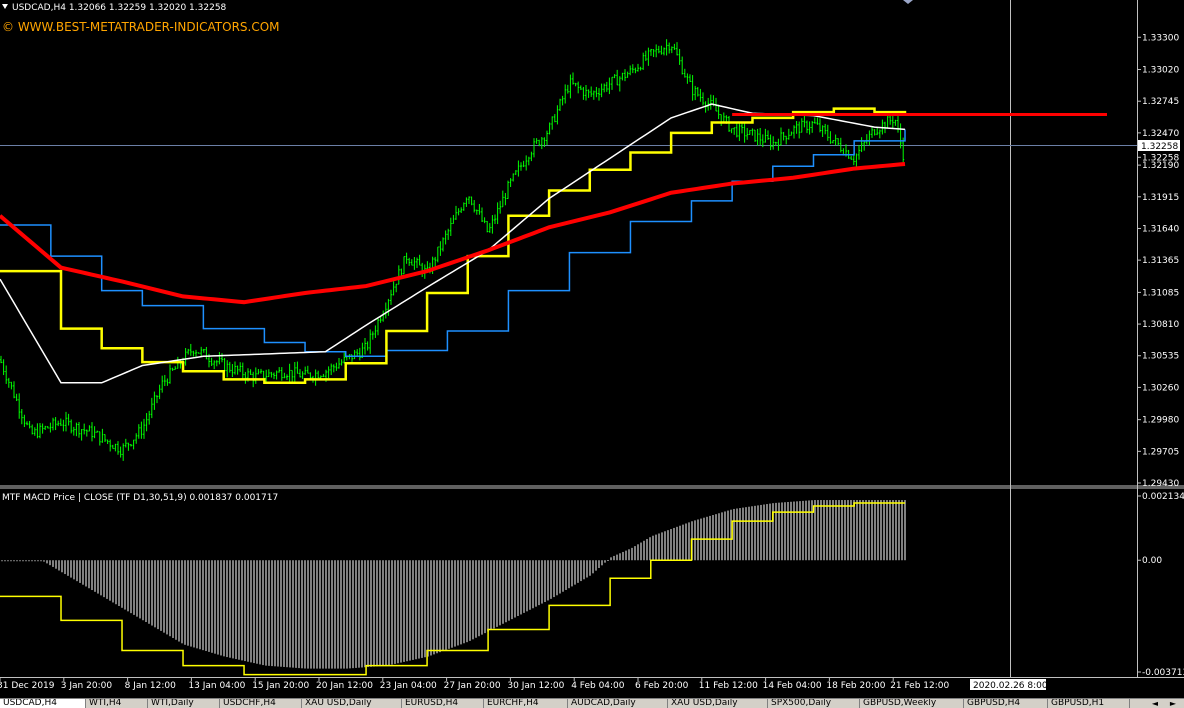 The image size is (1184, 708). What do you see at coordinates (1160, 357) in the screenshot?
I see `price-tick-label: 1.30535` at bounding box center [1160, 357].